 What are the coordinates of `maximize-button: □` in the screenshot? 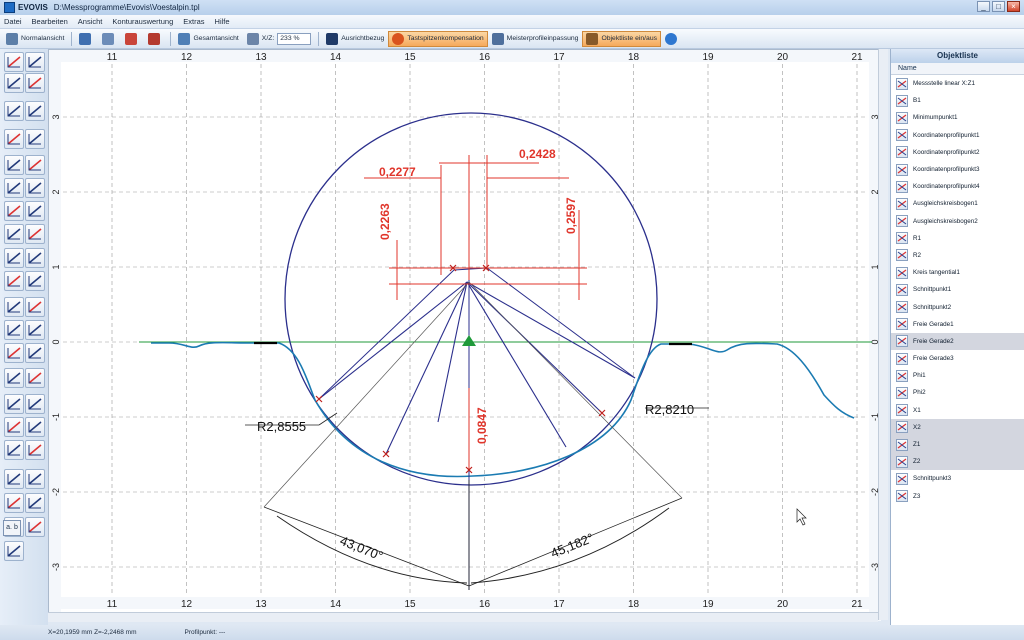 It's located at (998, 6).